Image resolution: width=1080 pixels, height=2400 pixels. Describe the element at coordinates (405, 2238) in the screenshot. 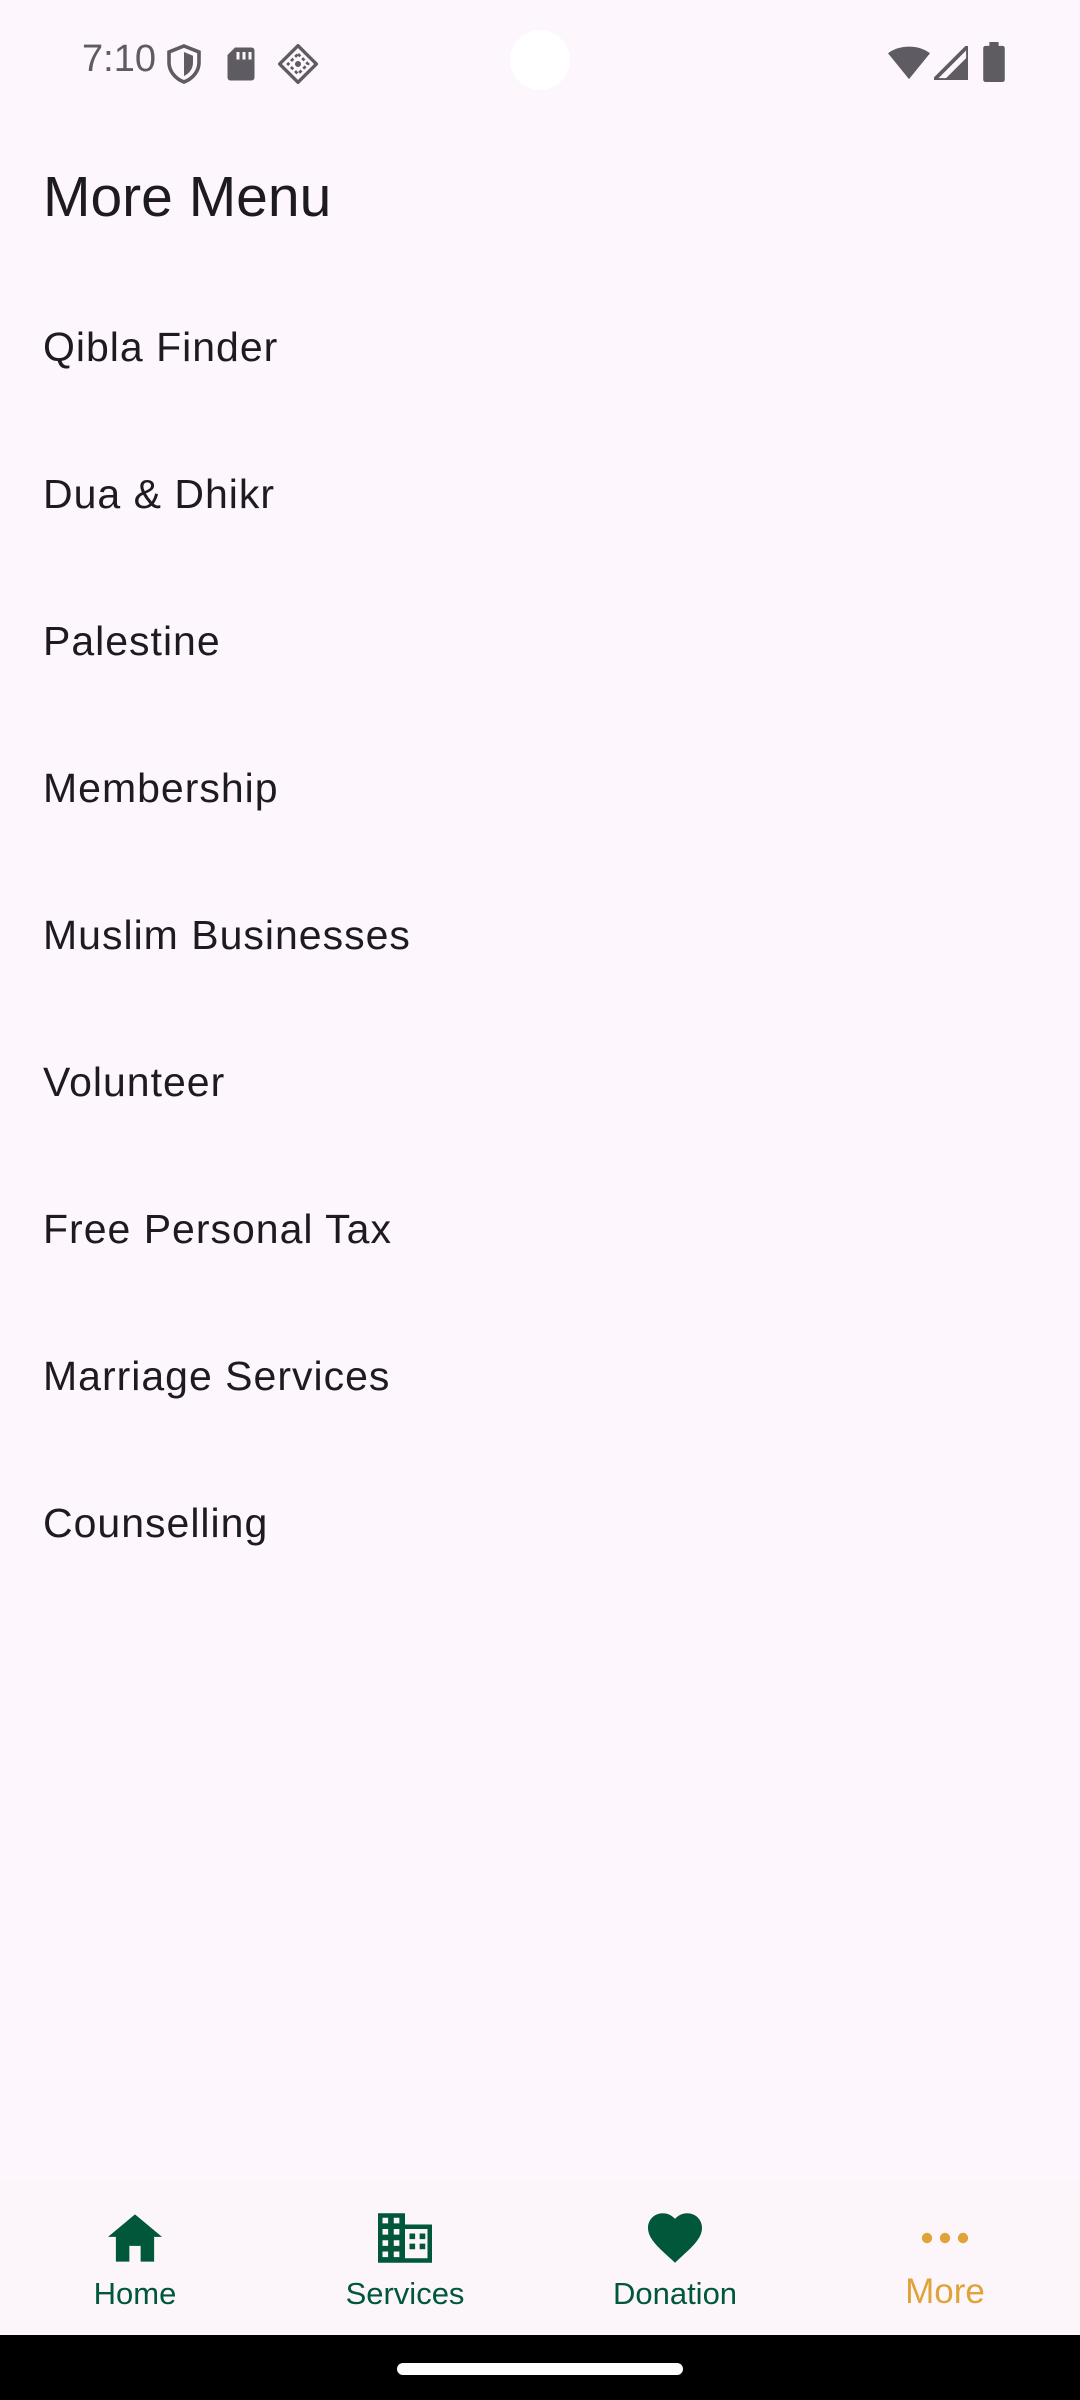

I see `building-icon` at that location.